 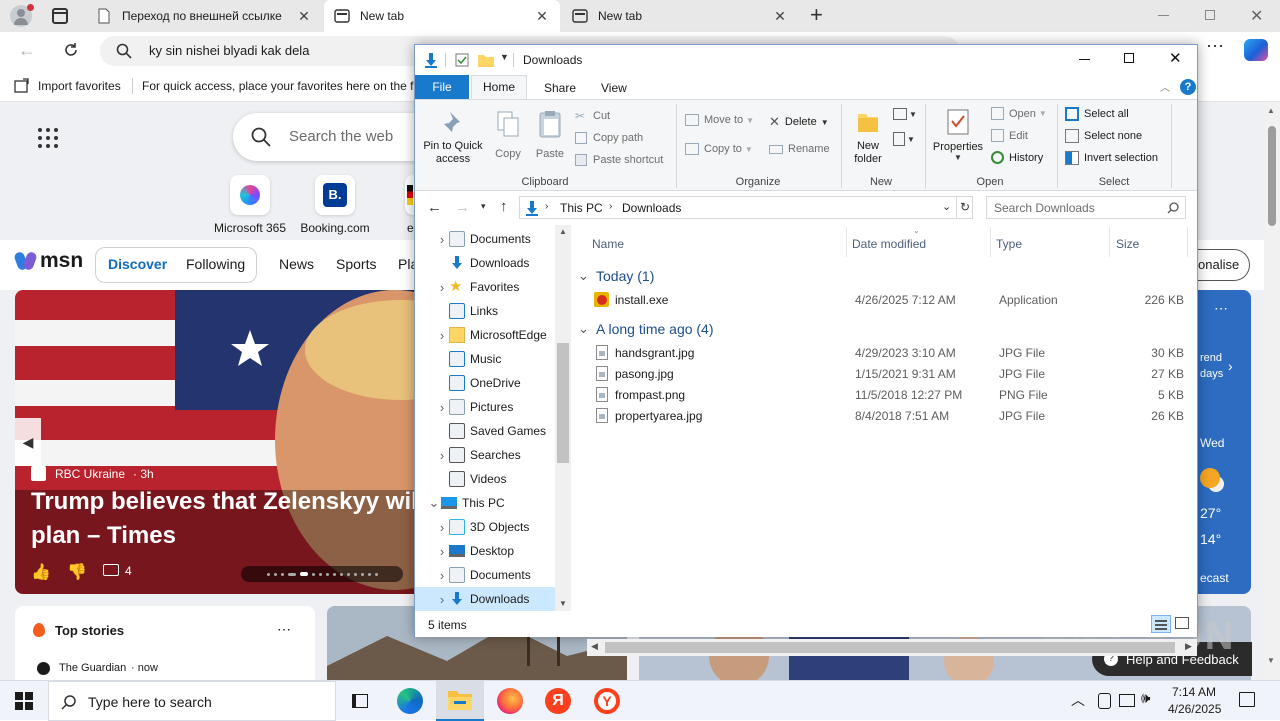 What do you see at coordinates (103, 536) in the screenshot?
I see `hero-headline-line2: plan – Times` at bounding box center [103, 536].